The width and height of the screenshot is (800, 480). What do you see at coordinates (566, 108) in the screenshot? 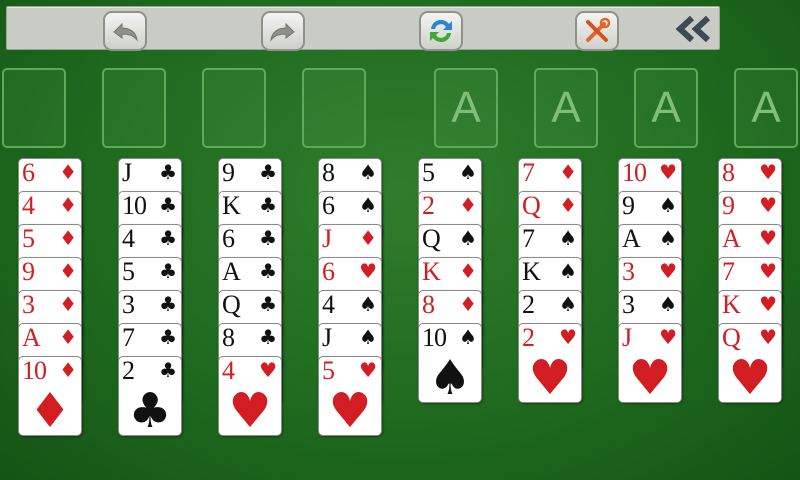
I see `foundation-2: A` at bounding box center [566, 108].